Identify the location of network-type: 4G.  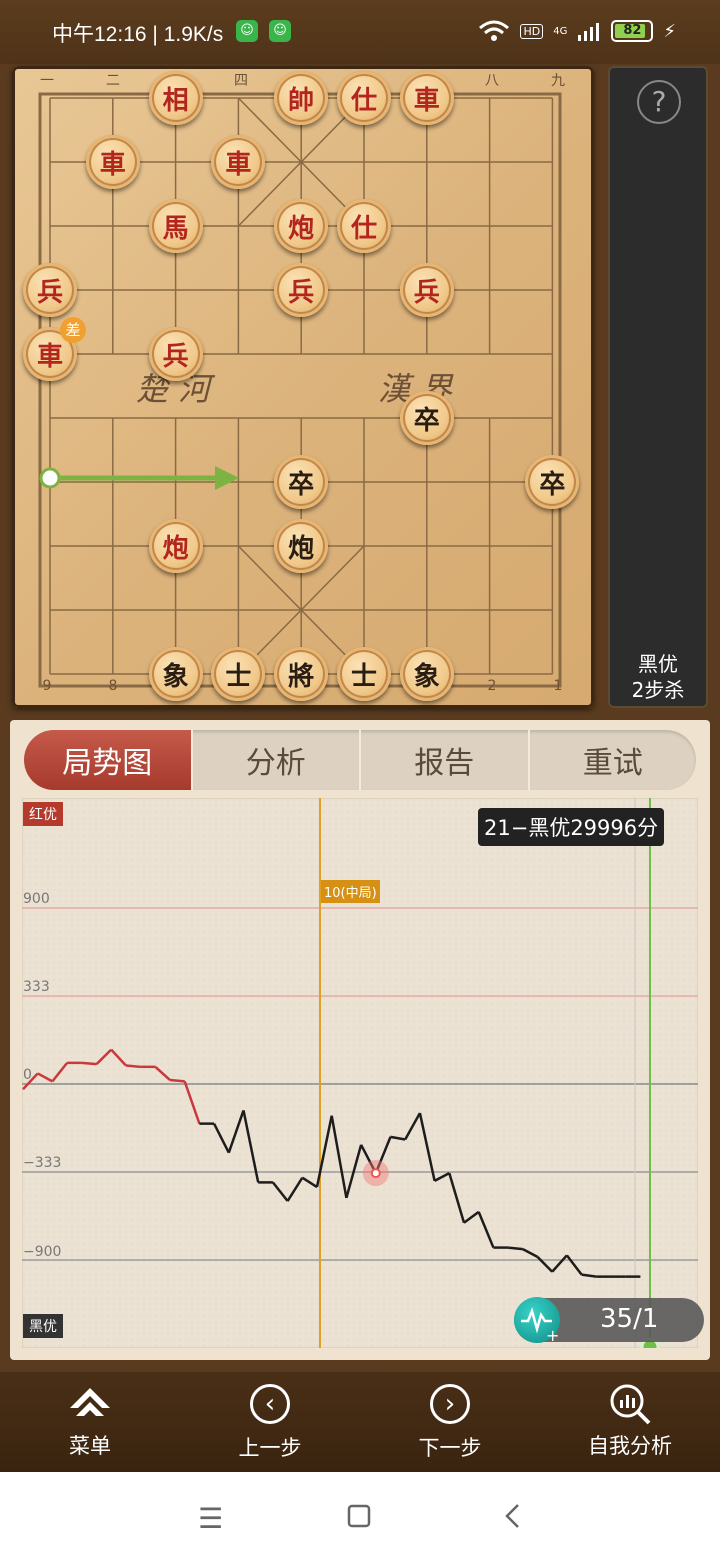
(560, 31).